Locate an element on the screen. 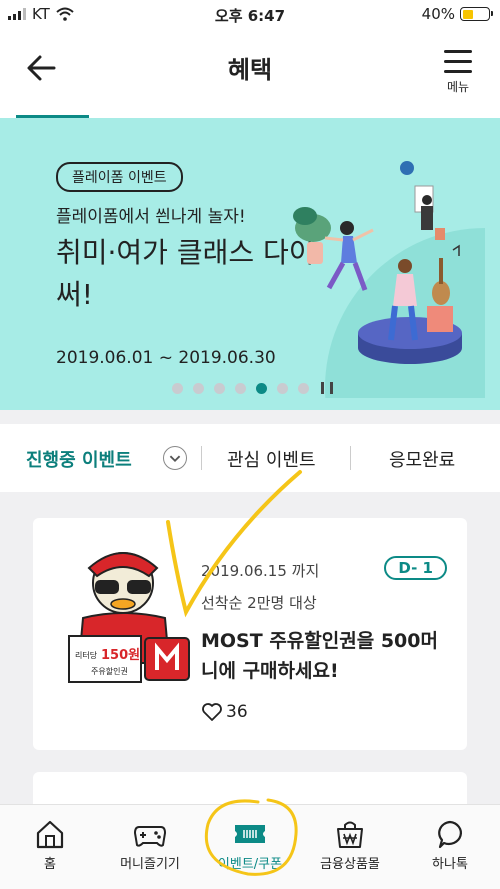 The width and height of the screenshot is (500, 889). chevron-down-icon is located at coordinates (175, 458).